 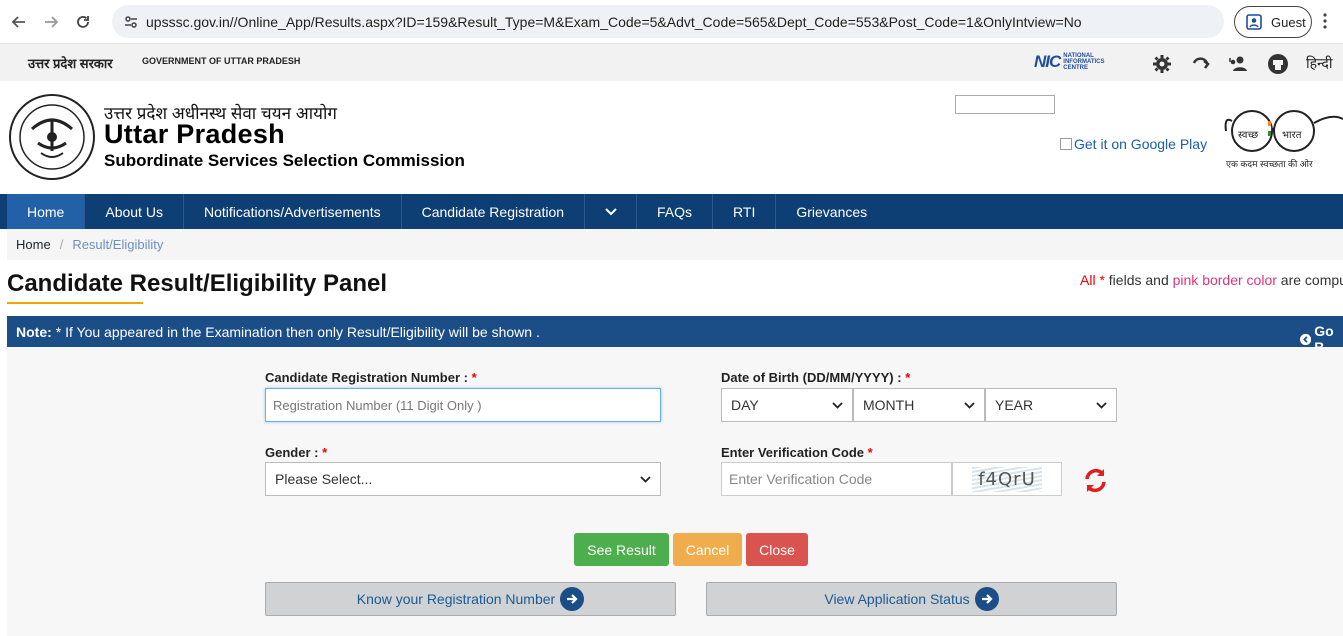 What do you see at coordinates (1078, 62) in the screenshot?
I see `nic-logo: NIC NATIONAL INFORMATICS CENTRE` at bounding box center [1078, 62].